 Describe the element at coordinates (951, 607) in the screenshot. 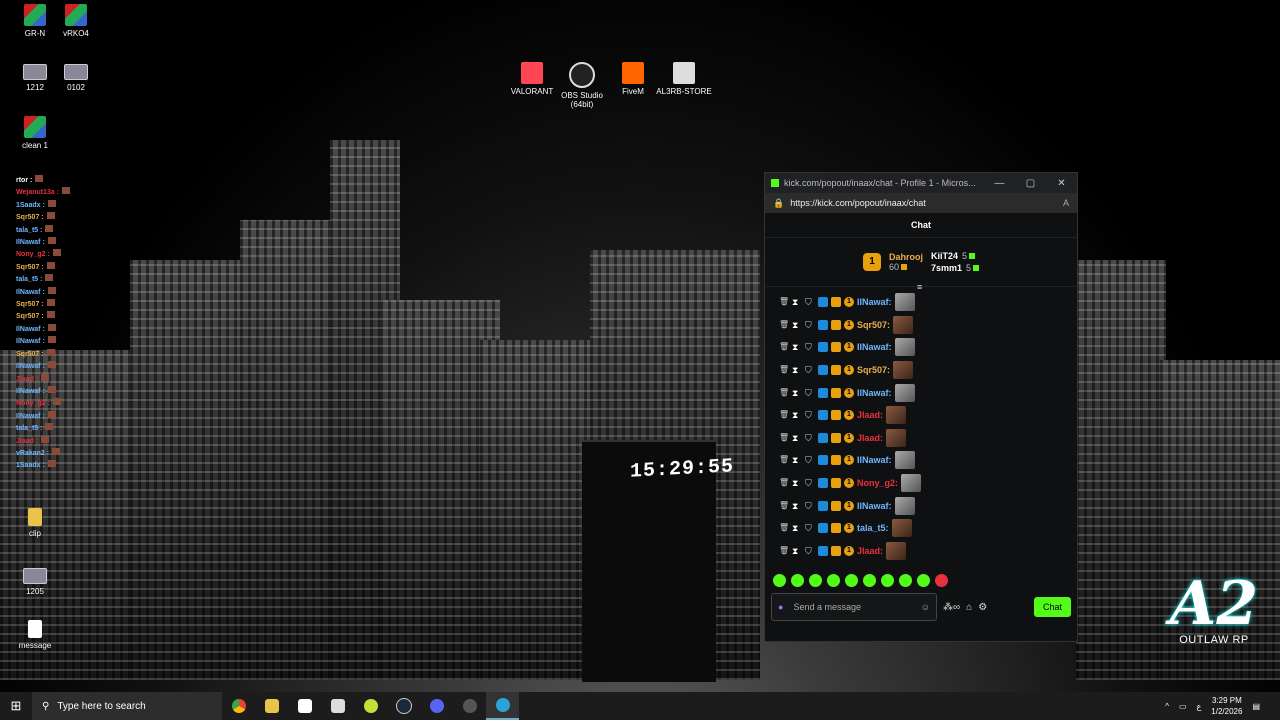

I see `gift-sub-icon: ⁂∞` at that location.